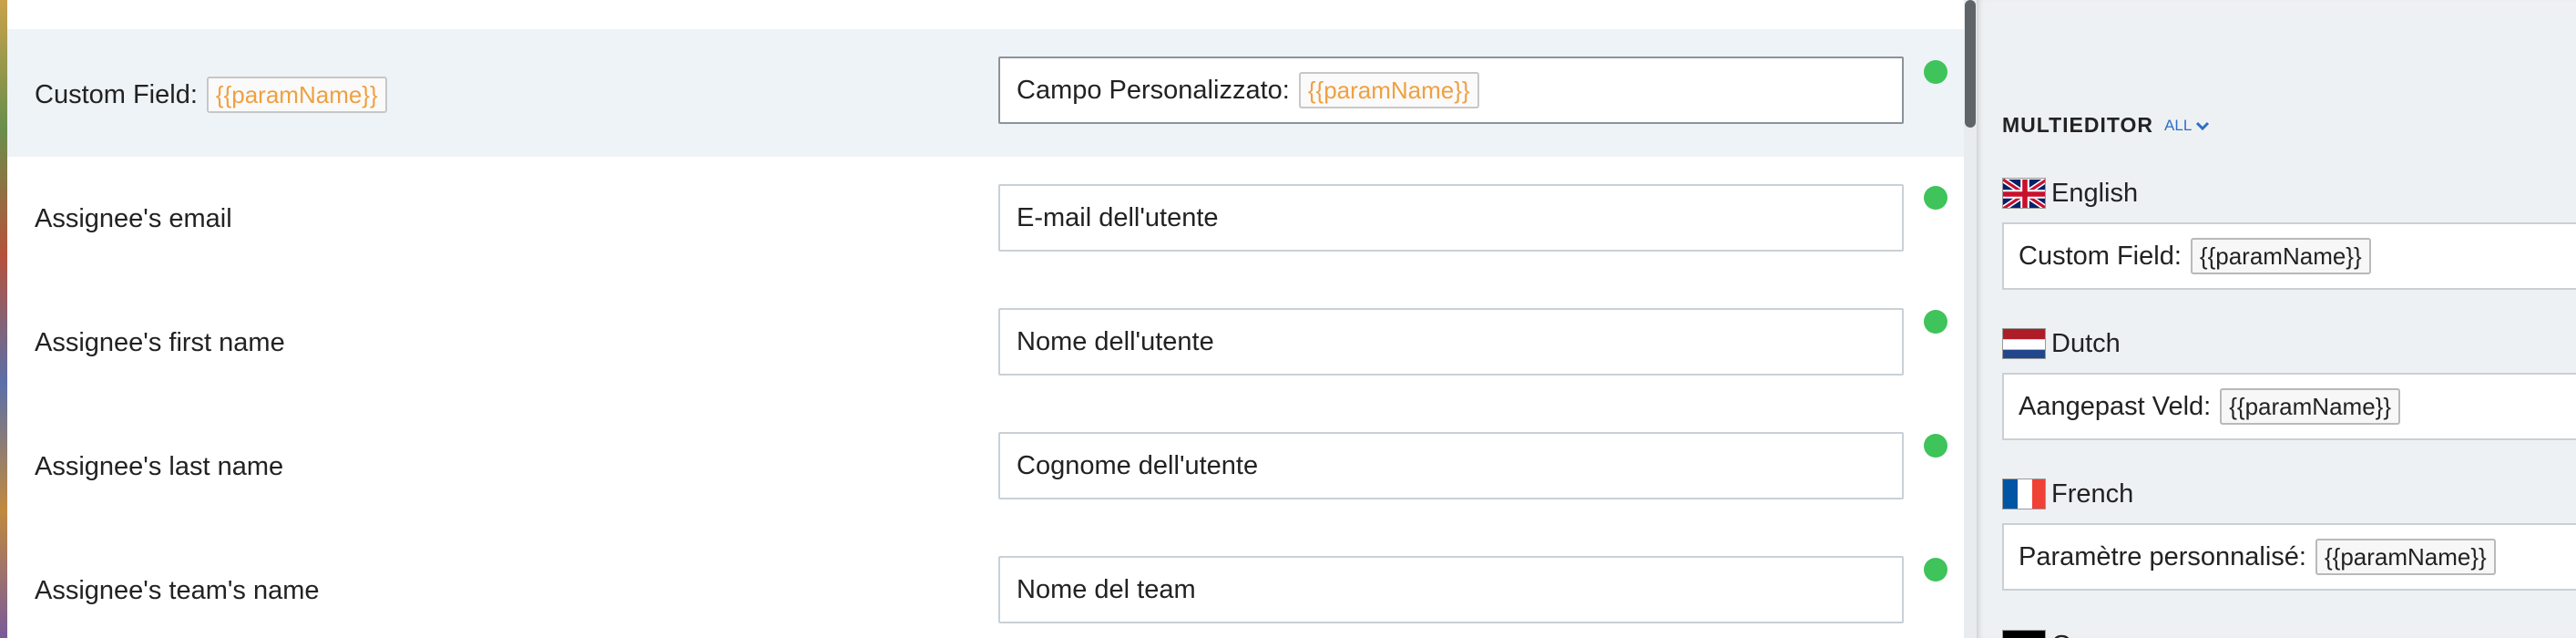  What do you see at coordinates (2203, 125) in the screenshot?
I see `chevron-down-icon` at bounding box center [2203, 125].